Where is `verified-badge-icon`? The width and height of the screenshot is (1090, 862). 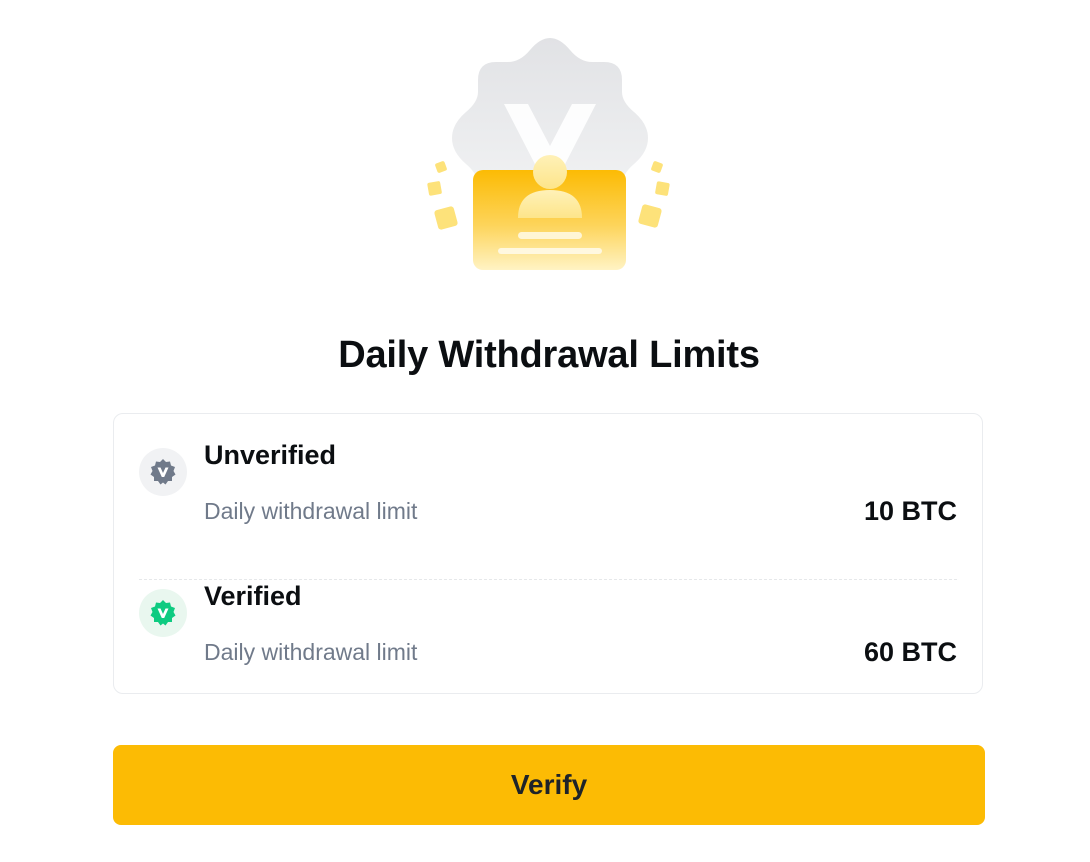 verified-badge-icon is located at coordinates (163, 613).